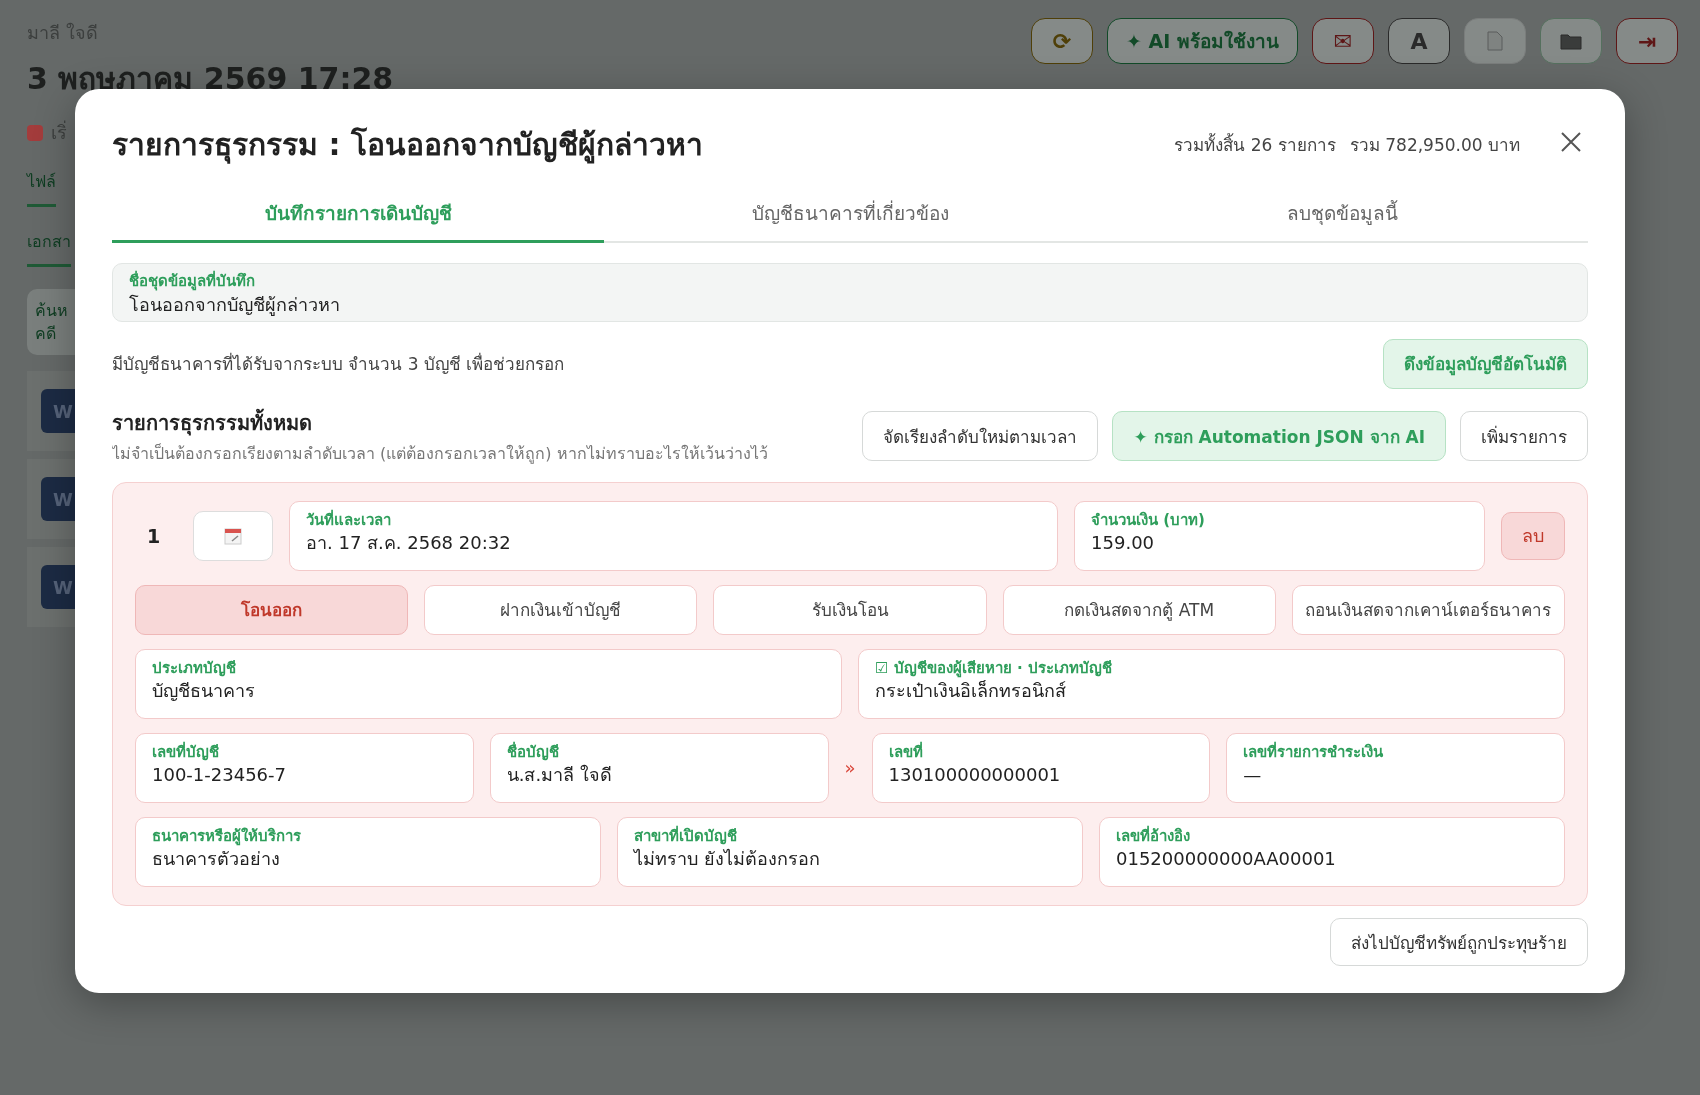 This screenshot has width=1700, height=1095. Describe the element at coordinates (1533, 535) in the screenshot. I see `delete-button: ลบ` at that location.